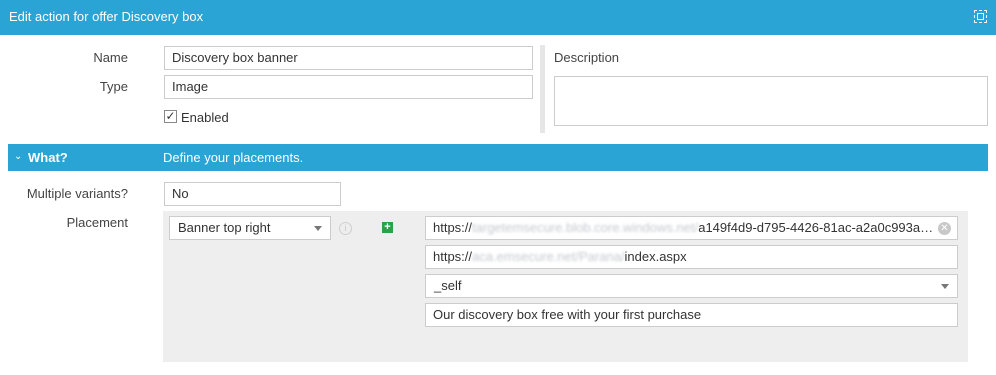 The width and height of the screenshot is (996, 375). What do you see at coordinates (113, 86) in the screenshot?
I see `type-label: Type` at bounding box center [113, 86].